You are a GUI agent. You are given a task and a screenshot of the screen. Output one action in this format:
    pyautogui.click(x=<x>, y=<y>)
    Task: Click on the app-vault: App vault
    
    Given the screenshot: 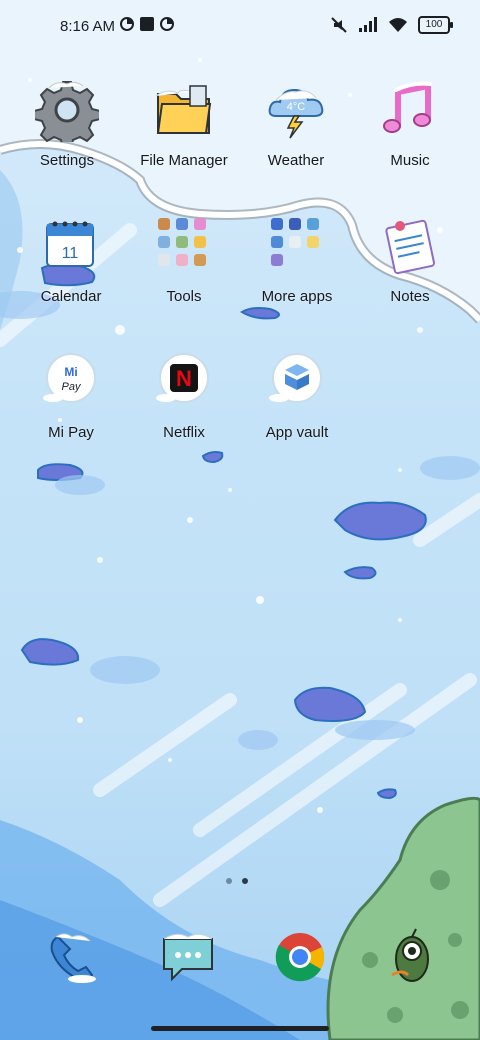 What is the action you would take?
    pyautogui.click(x=297, y=395)
    